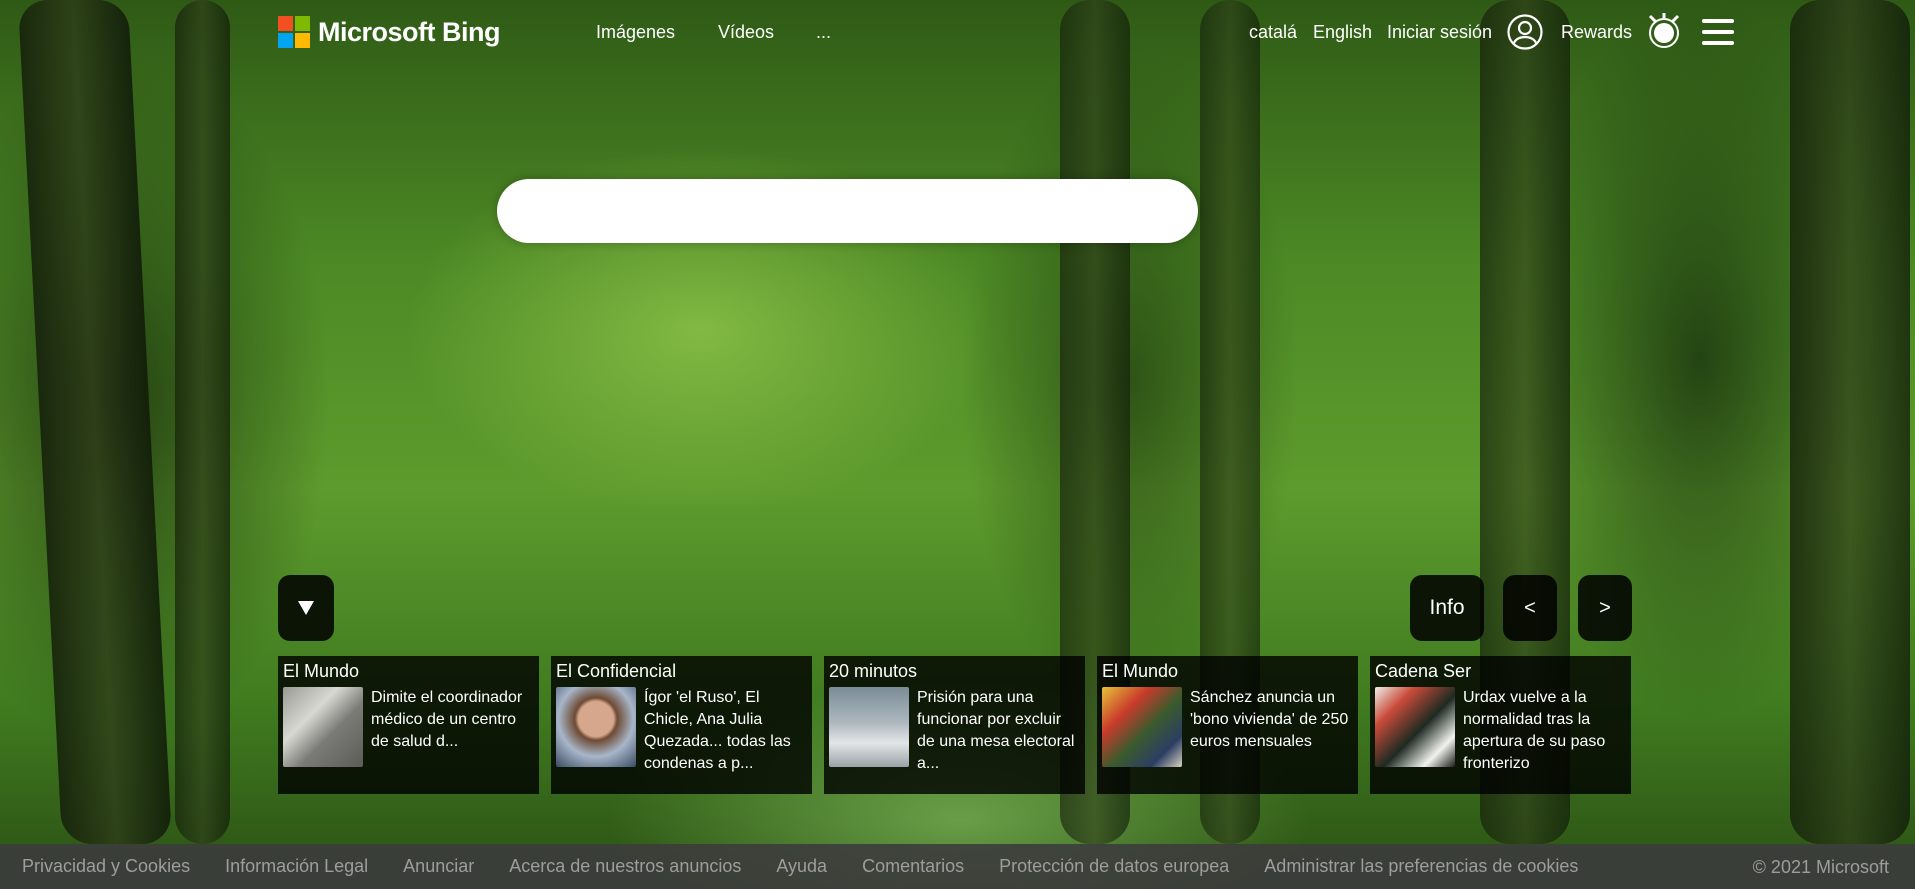 The height and width of the screenshot is (889, 1915). Describe the element at coordinates (438, 866) in the screenshot. I see `footer-link-advertise: Anunciar` at that location.